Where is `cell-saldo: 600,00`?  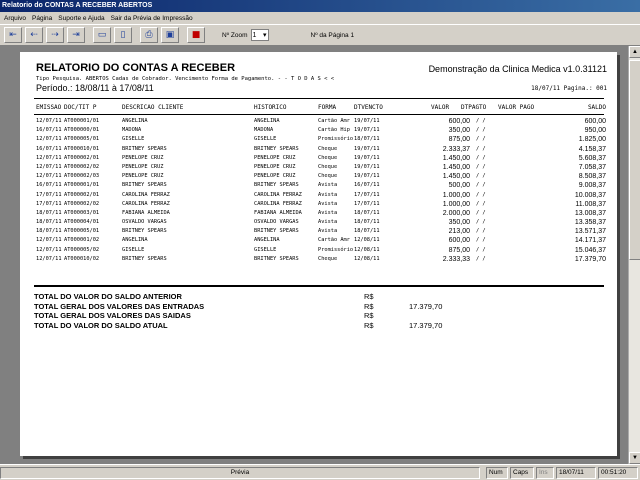 cell-saldo: 600,00 is located at coordinates (595, 121).